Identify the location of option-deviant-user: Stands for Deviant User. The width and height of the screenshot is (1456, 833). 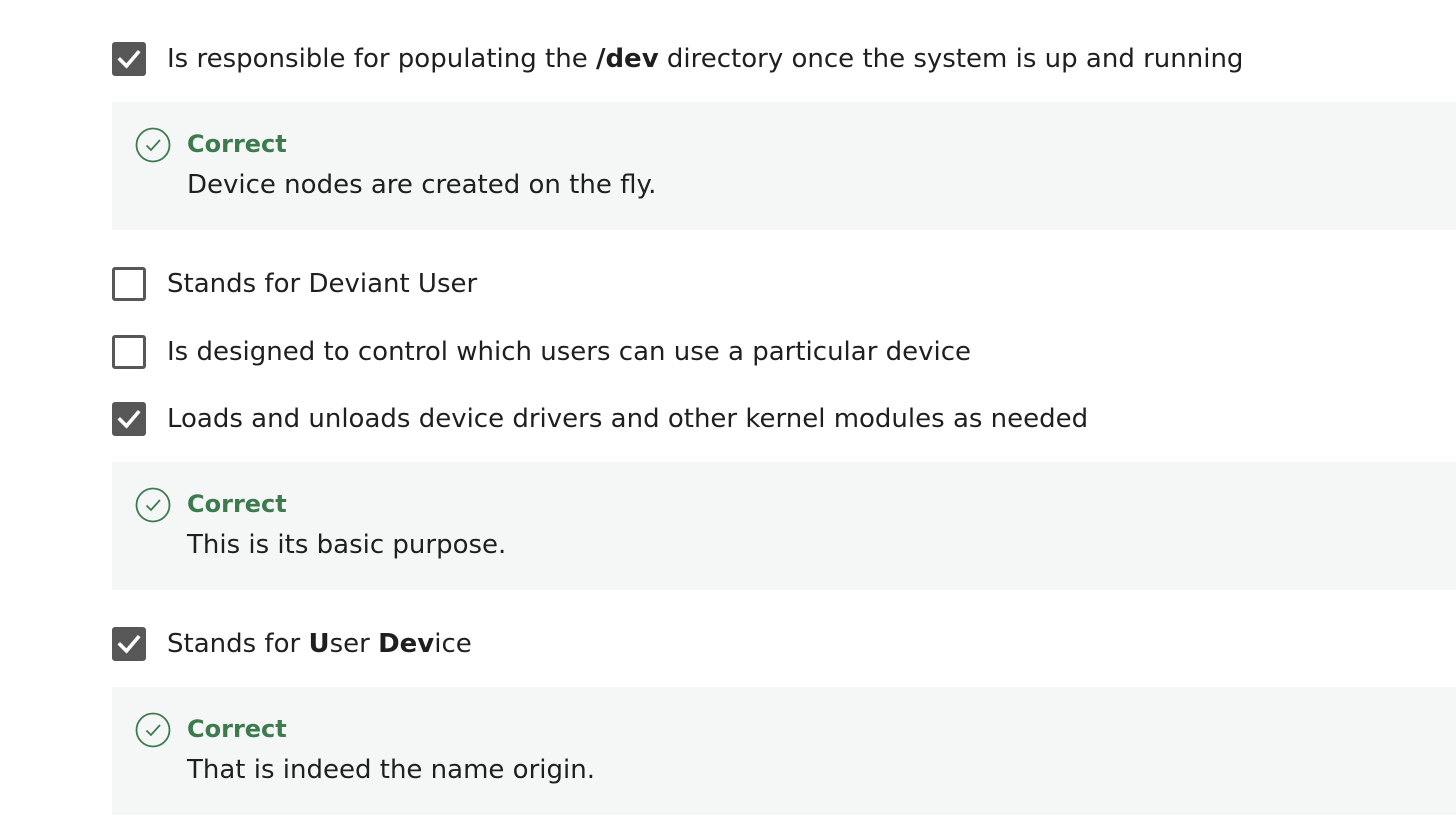
(294, 284).